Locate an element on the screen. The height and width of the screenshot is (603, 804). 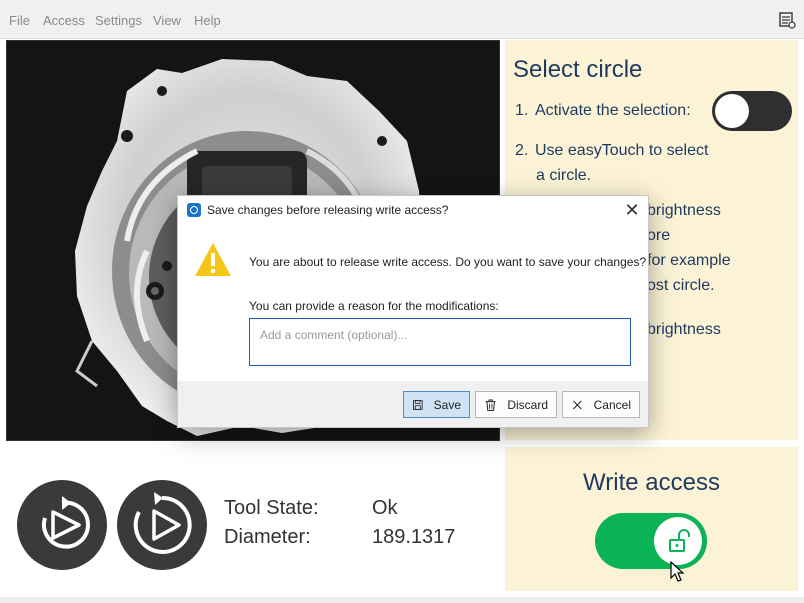
menu-view: View is located at coordinates (167, 20).